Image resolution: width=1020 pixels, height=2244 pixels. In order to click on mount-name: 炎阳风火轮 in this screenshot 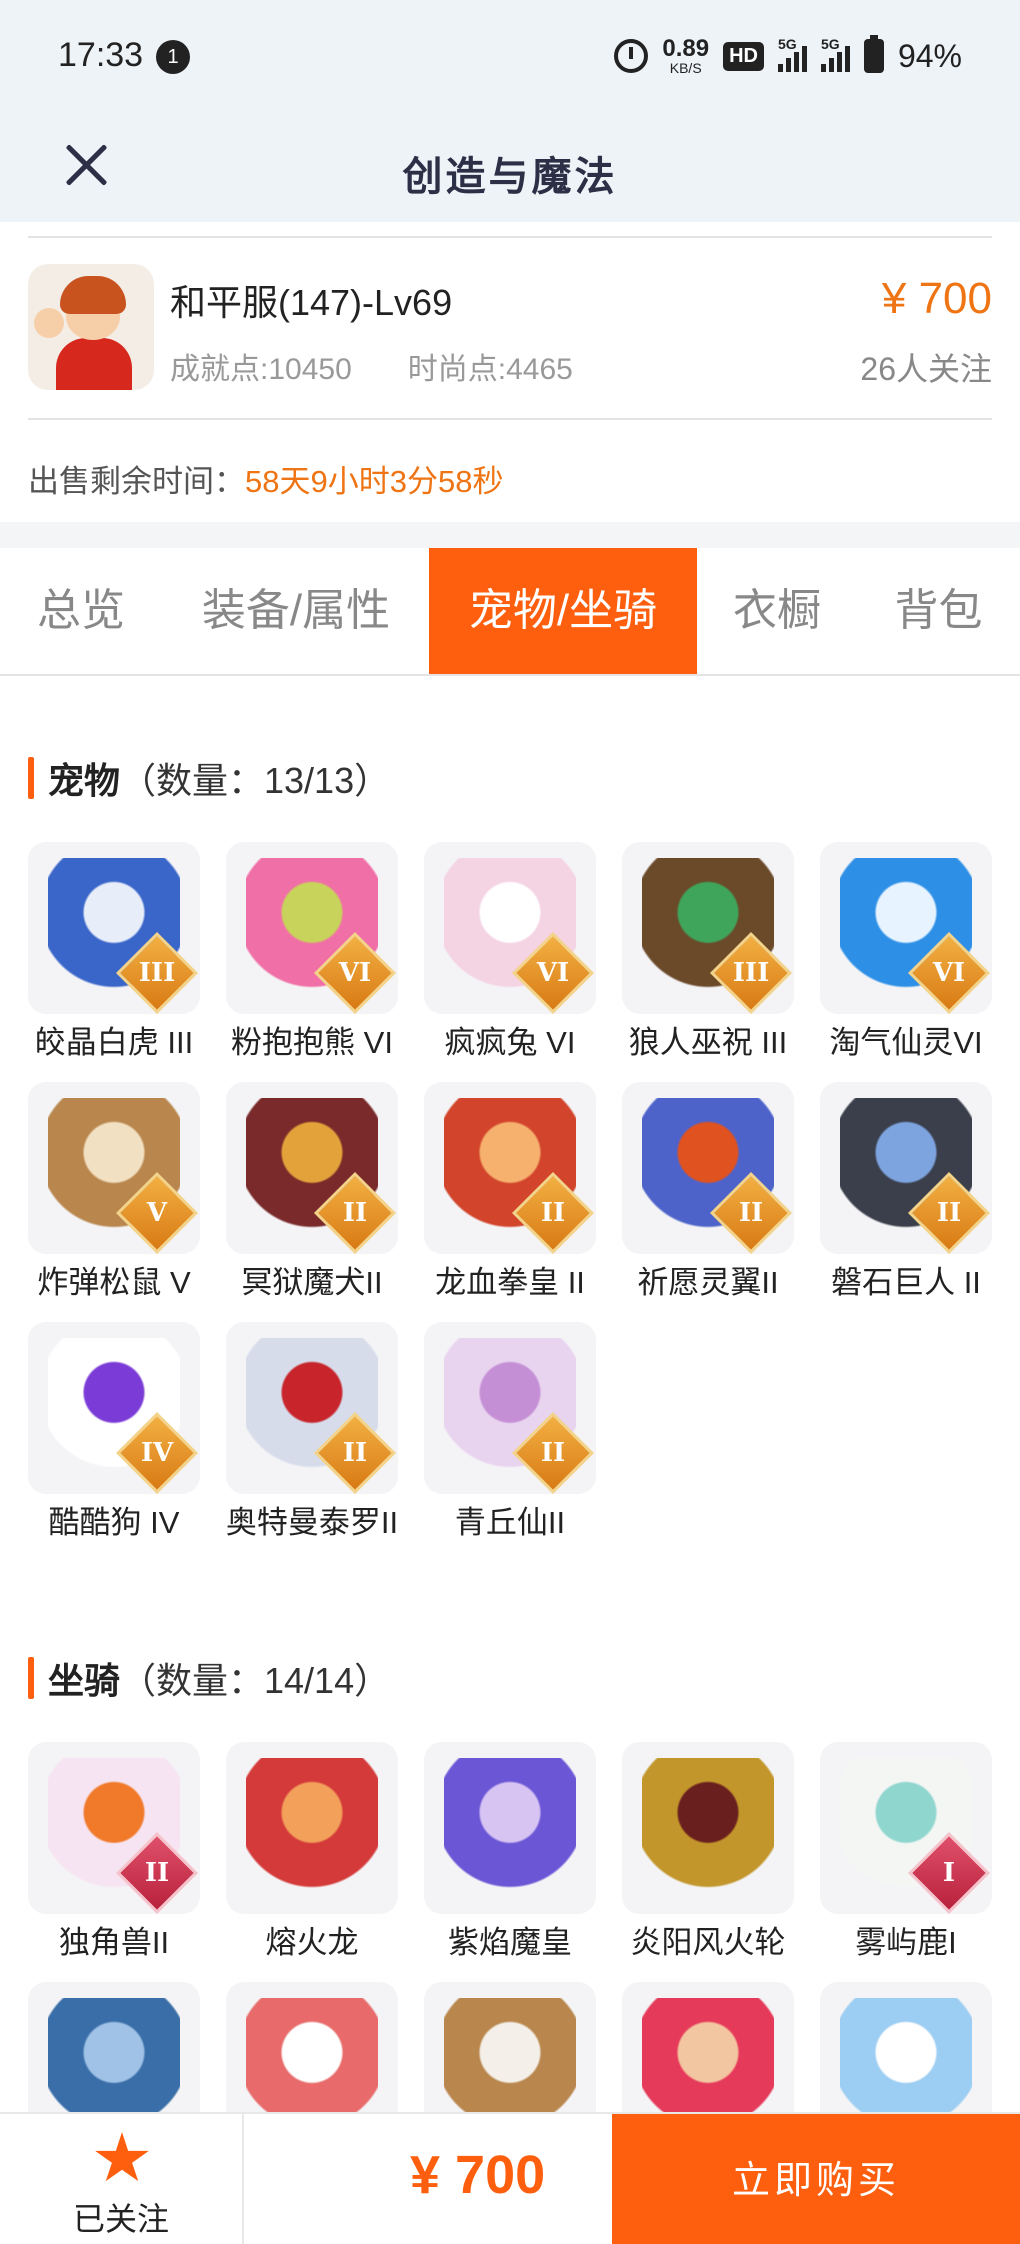, I will do `click(708, 1942)`.